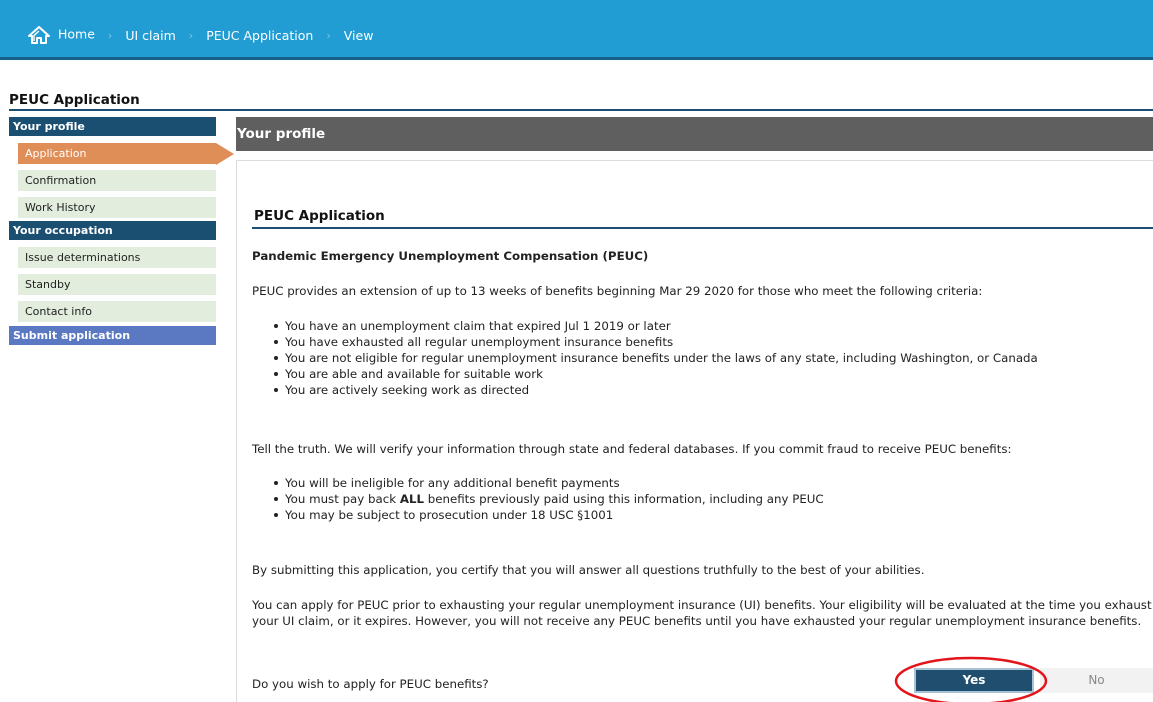  Describe the element at coordinates (117, 207) in the screenshot. I see `sidebar-item-work-history: Work History` at that location.